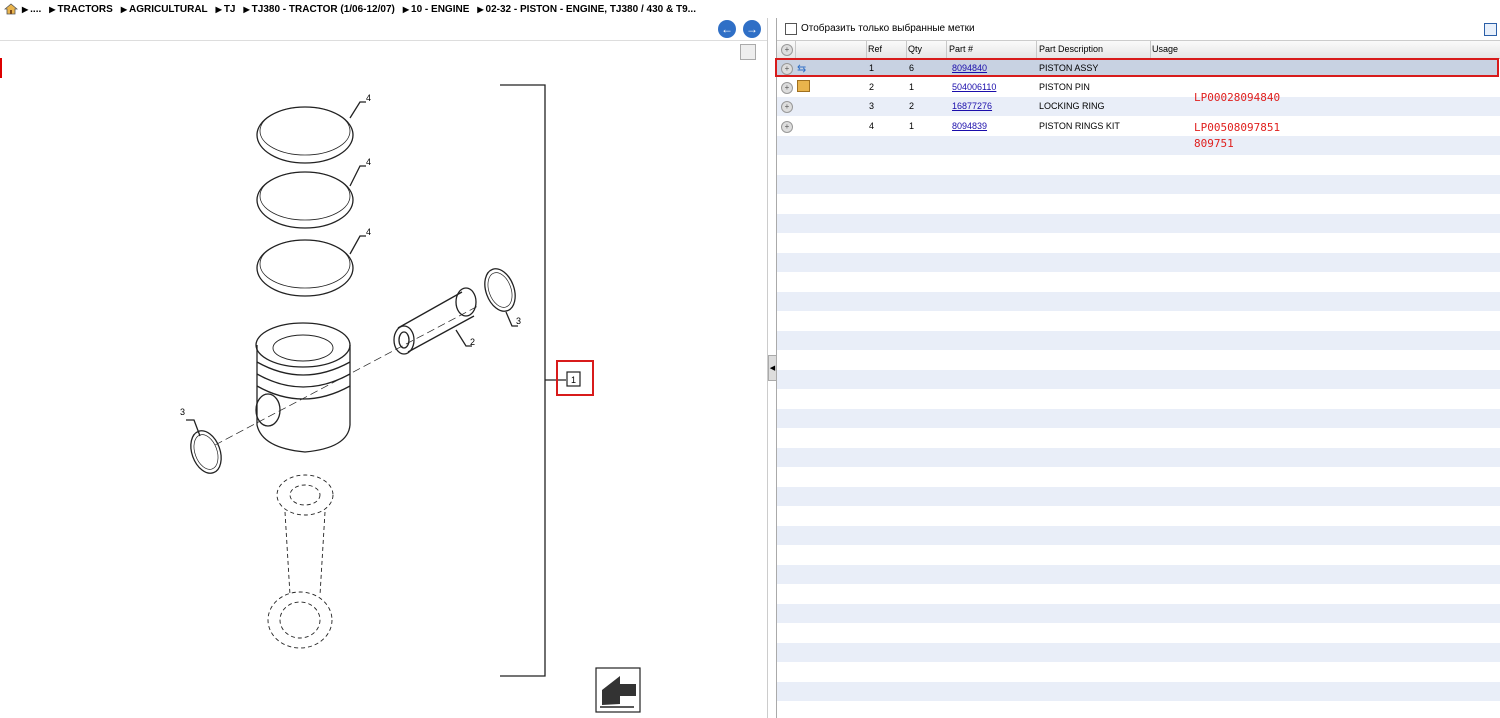 This screenshot has height=718, width=1500. I want to click on table-header: + Ref Qty Part # Part Description Usage, so click(1138, 49).